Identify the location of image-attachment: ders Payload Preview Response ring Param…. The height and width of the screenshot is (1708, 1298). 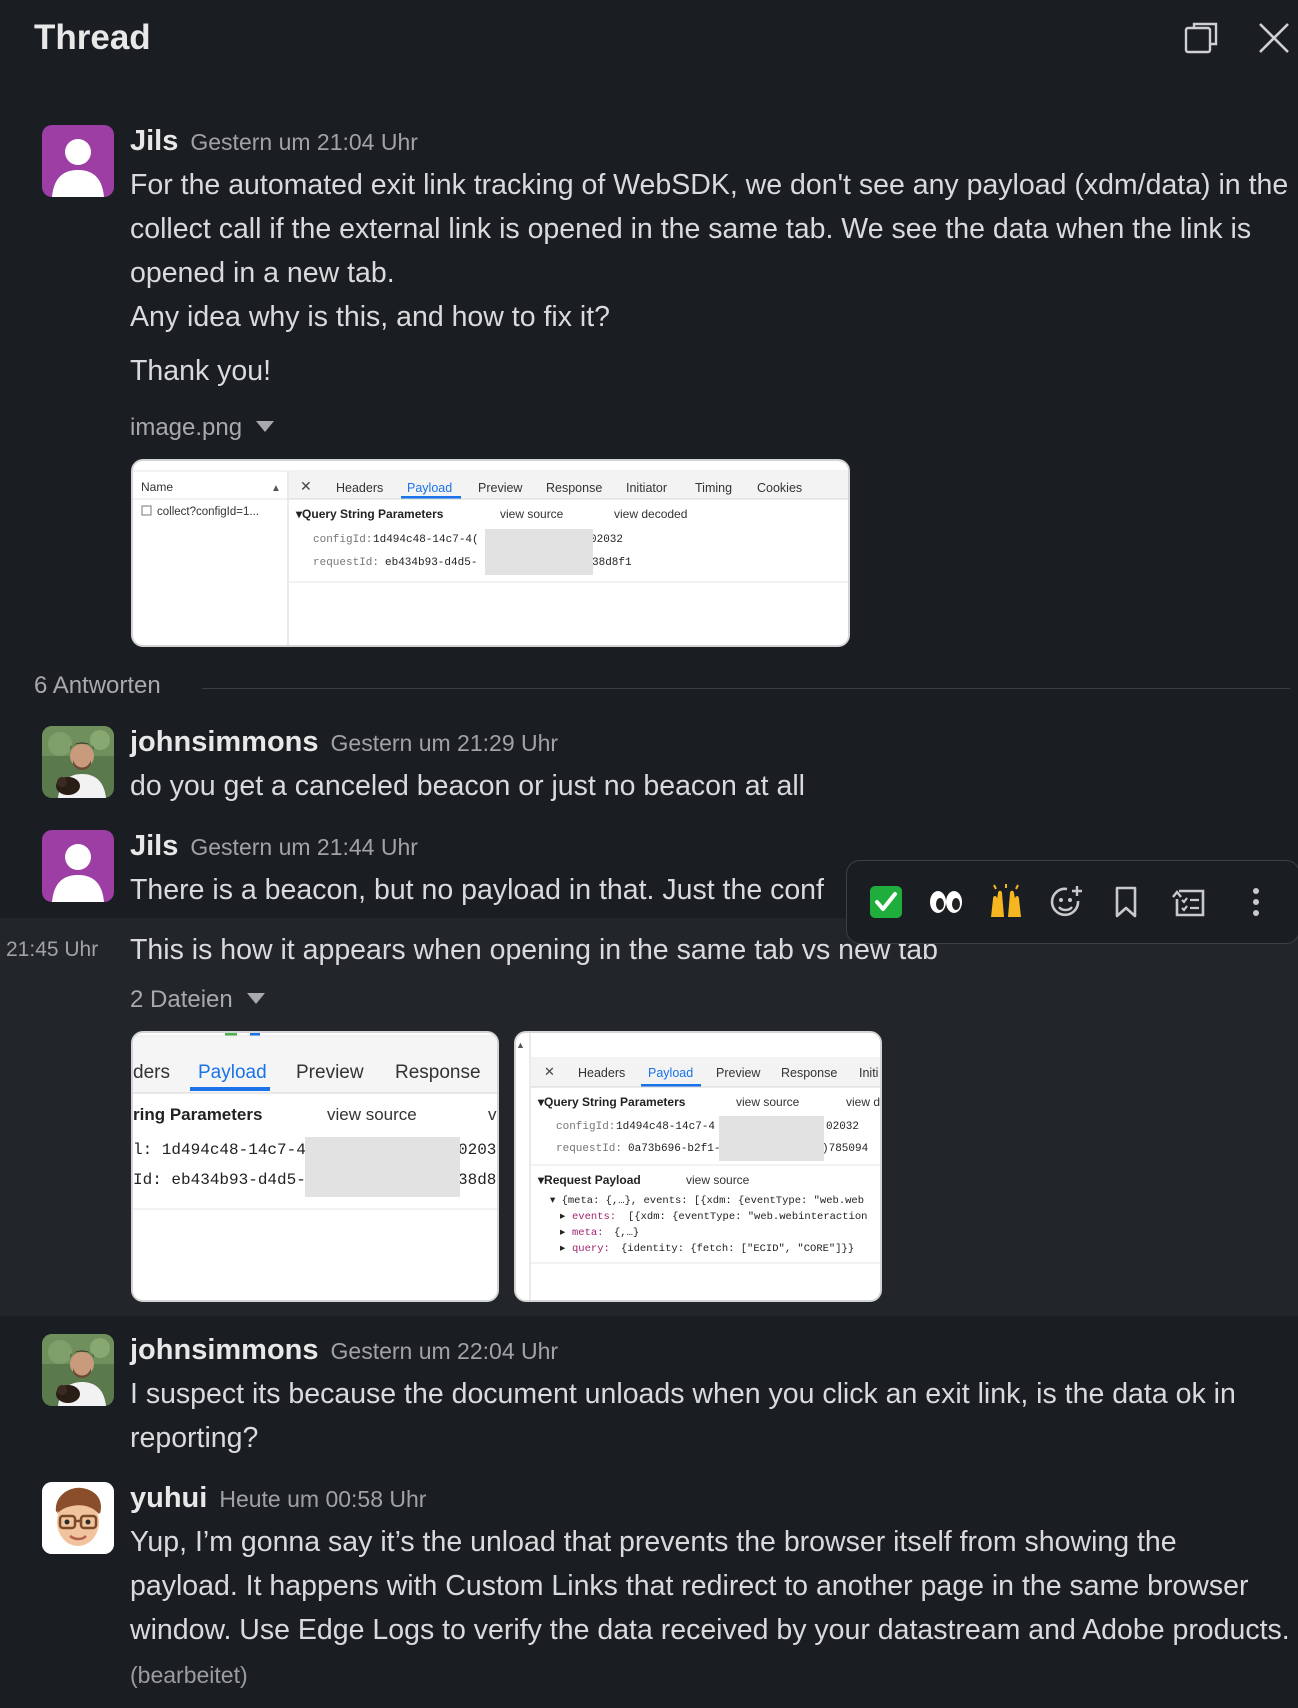
(315, 1166).